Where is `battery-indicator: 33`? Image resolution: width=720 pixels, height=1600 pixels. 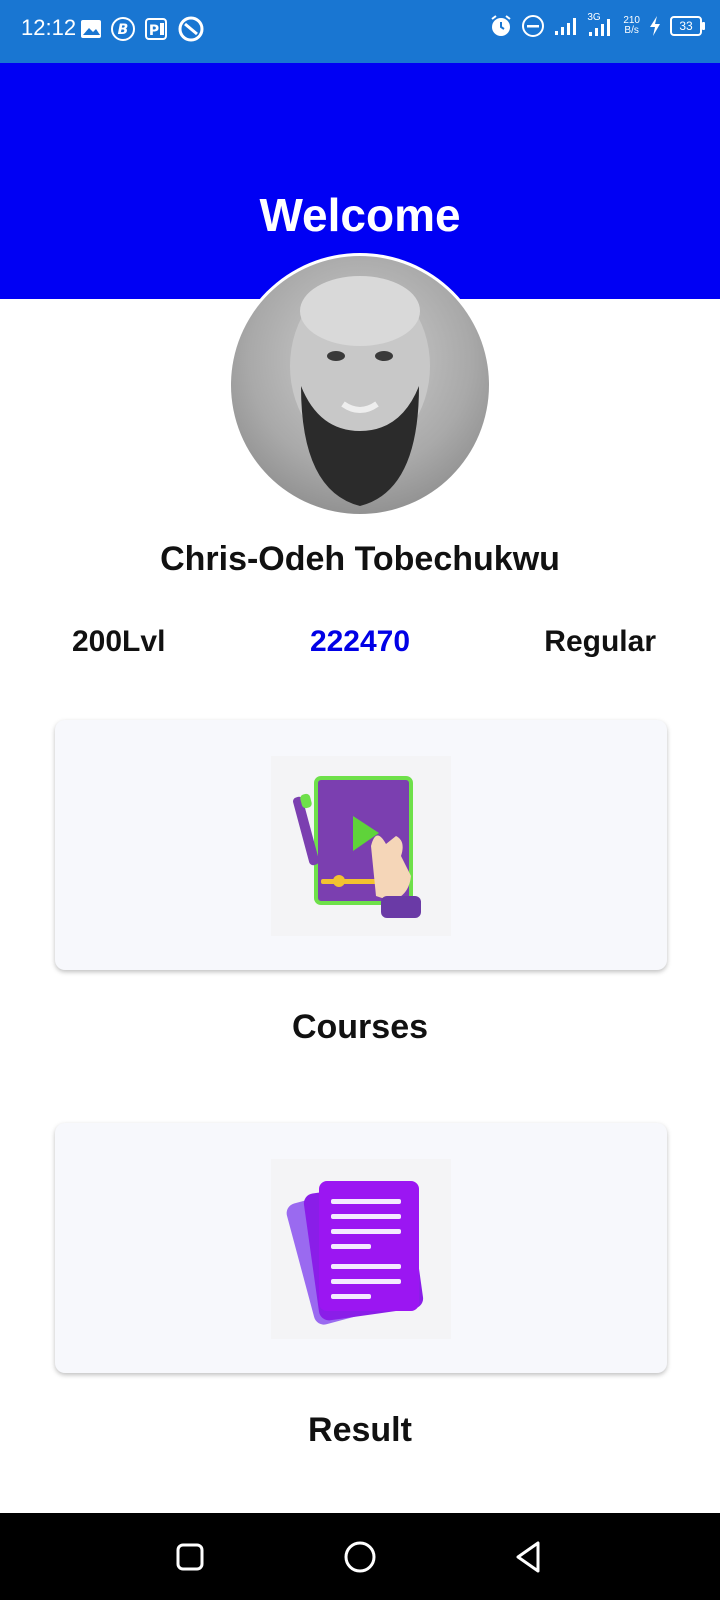
battery-indicator: 33 is located at coordinates (687, 26).